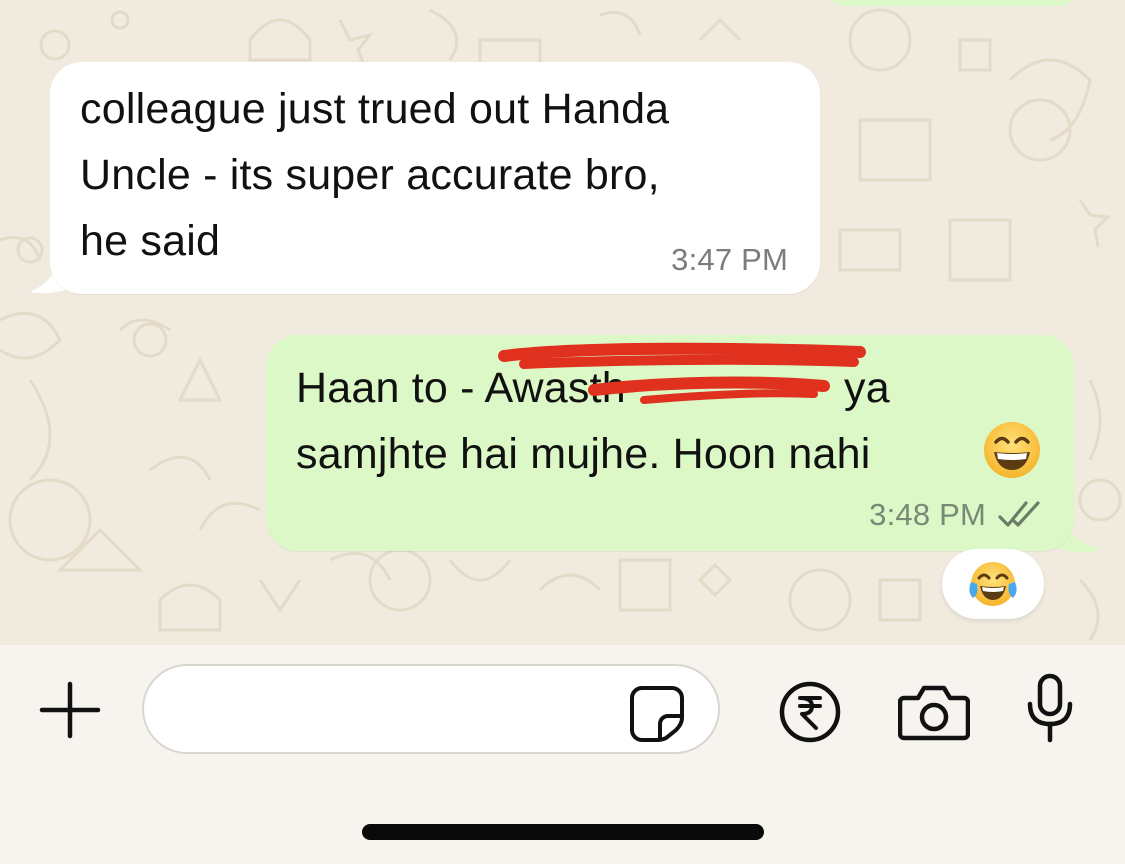 Image resolution: width=1125 pixels, height=864 pixels. I want to click on plus-icon, so click(70, 710).